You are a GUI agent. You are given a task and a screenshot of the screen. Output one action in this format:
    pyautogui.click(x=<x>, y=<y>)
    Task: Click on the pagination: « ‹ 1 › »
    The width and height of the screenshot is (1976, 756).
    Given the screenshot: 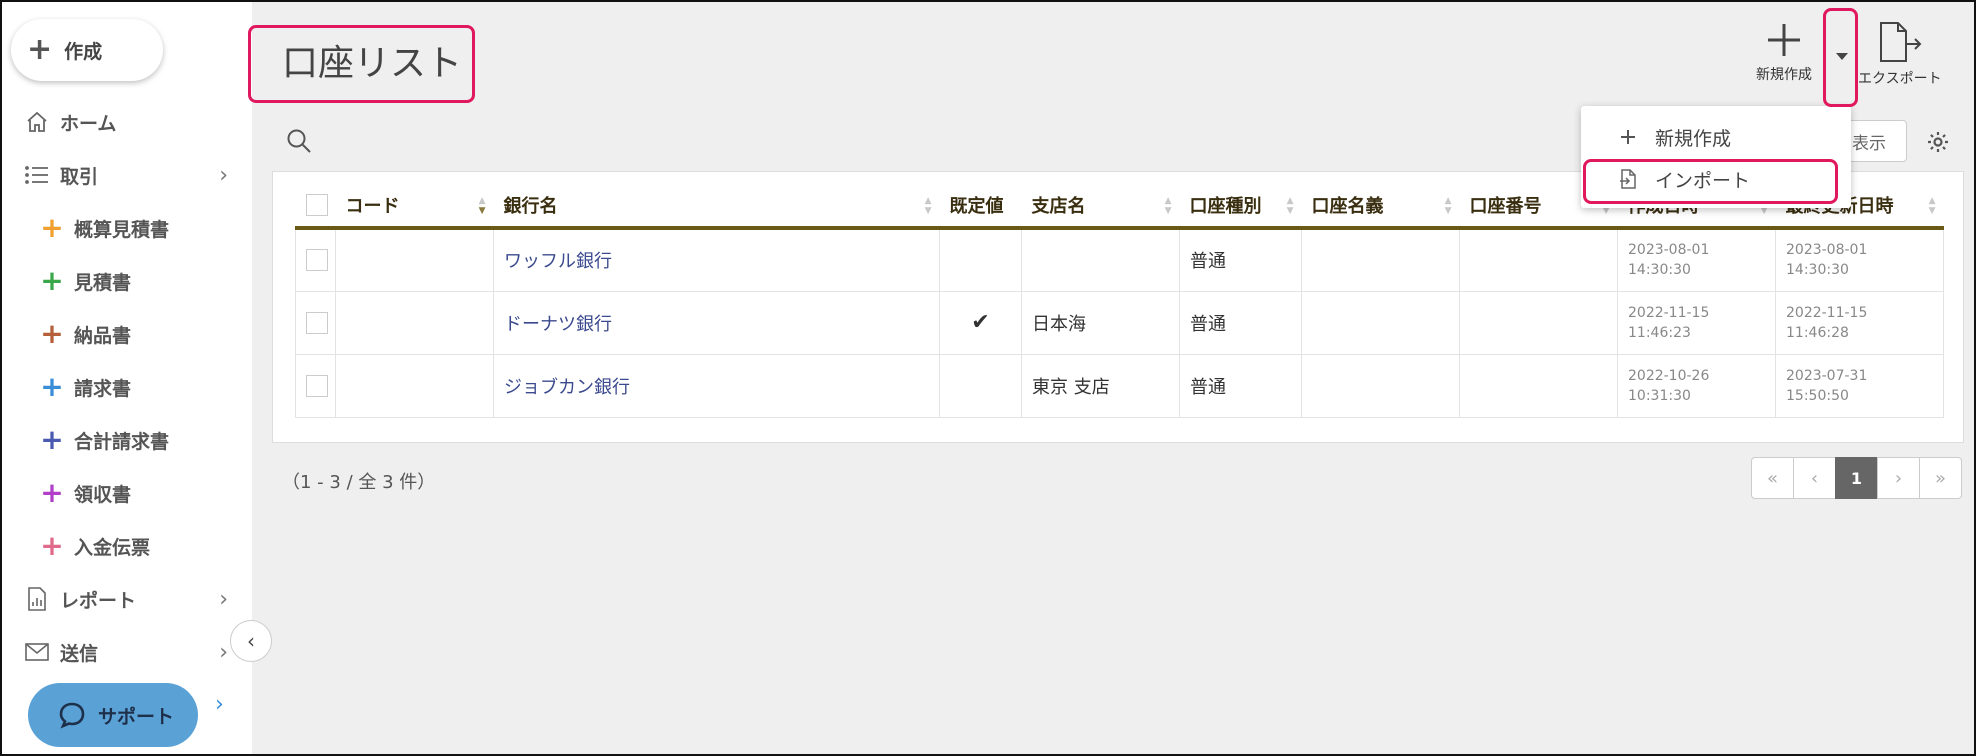 What is the action you would take?
    pyautogui.click(x=1856, y=478)
    